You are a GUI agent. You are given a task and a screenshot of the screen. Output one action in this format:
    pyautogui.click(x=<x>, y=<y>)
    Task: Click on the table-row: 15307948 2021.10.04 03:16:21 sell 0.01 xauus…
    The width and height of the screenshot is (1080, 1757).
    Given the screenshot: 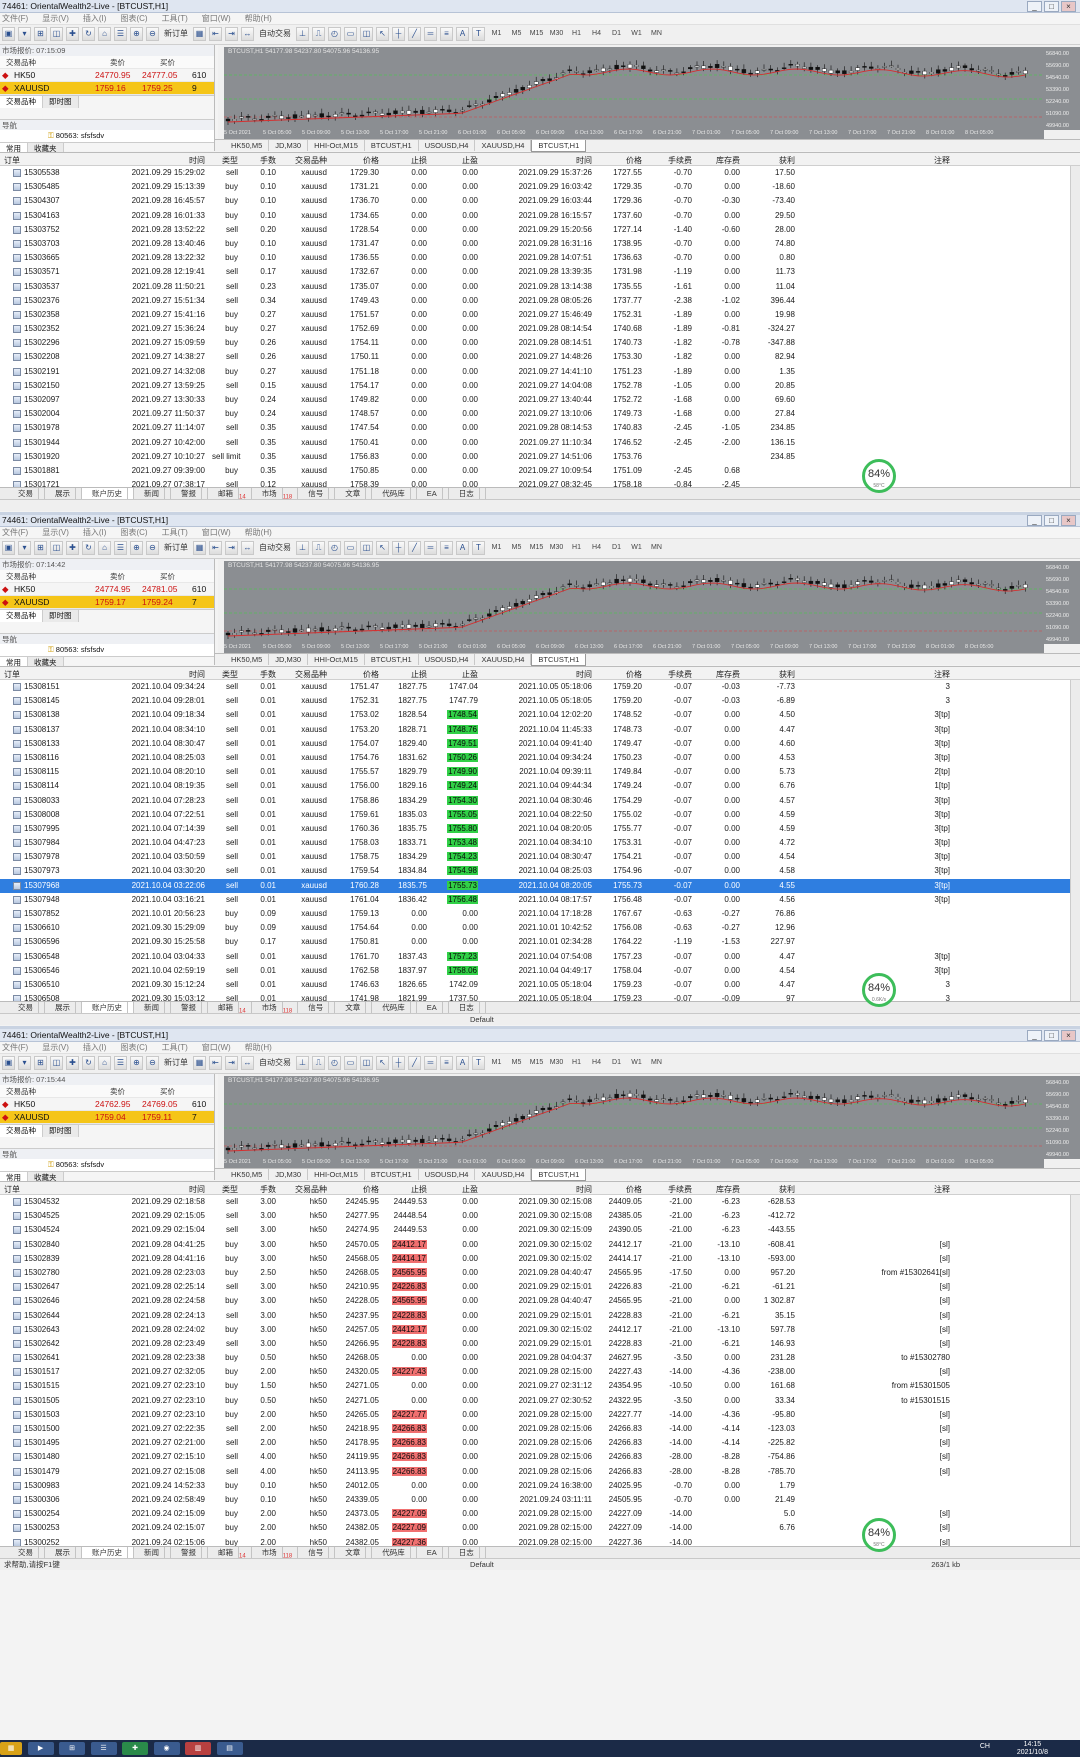 What is the action you would take?
    pyautogui.click(x=540, y=900)
    